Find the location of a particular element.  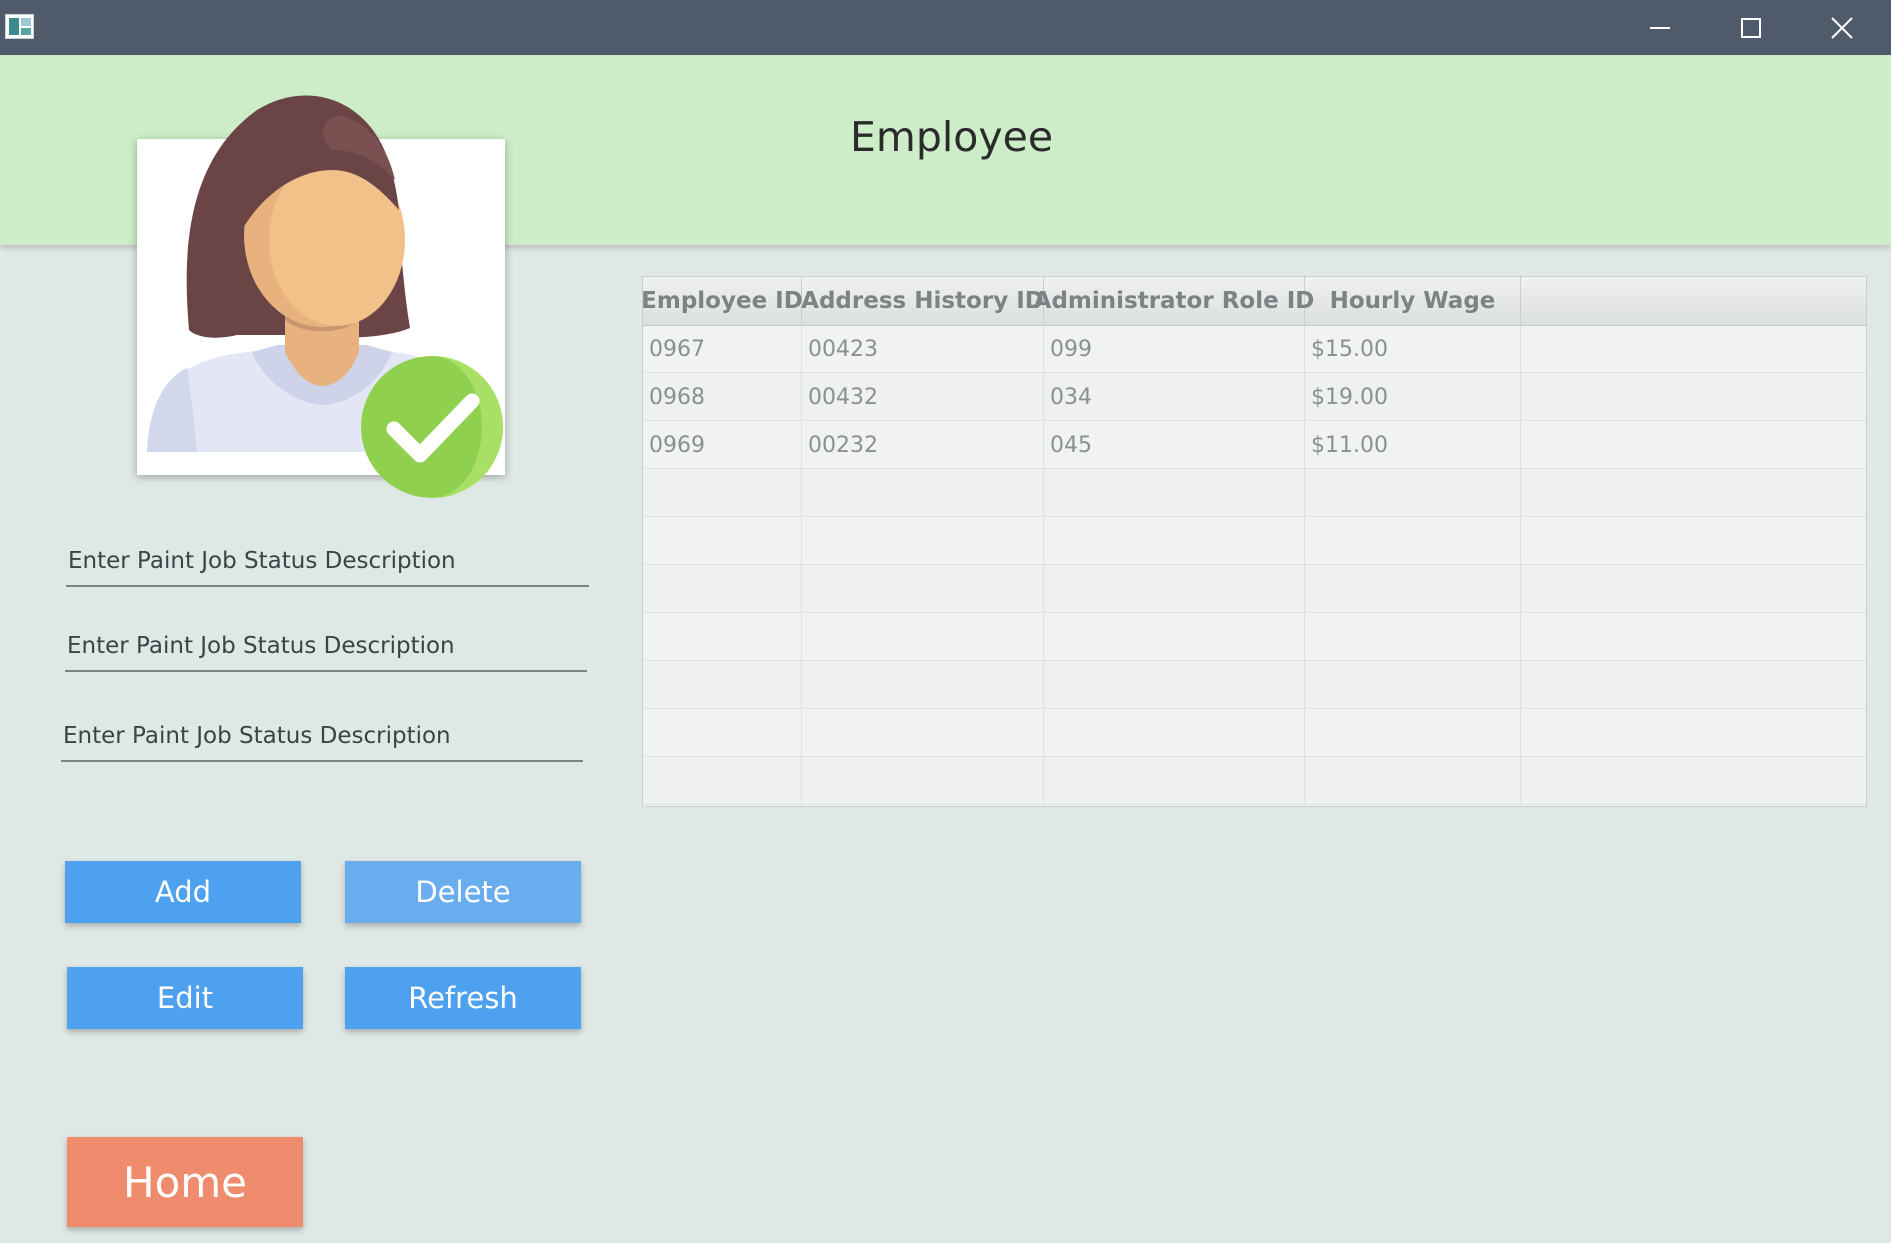

cell-hourly-wage: $11.00 is located at coordinates (1413, 445).